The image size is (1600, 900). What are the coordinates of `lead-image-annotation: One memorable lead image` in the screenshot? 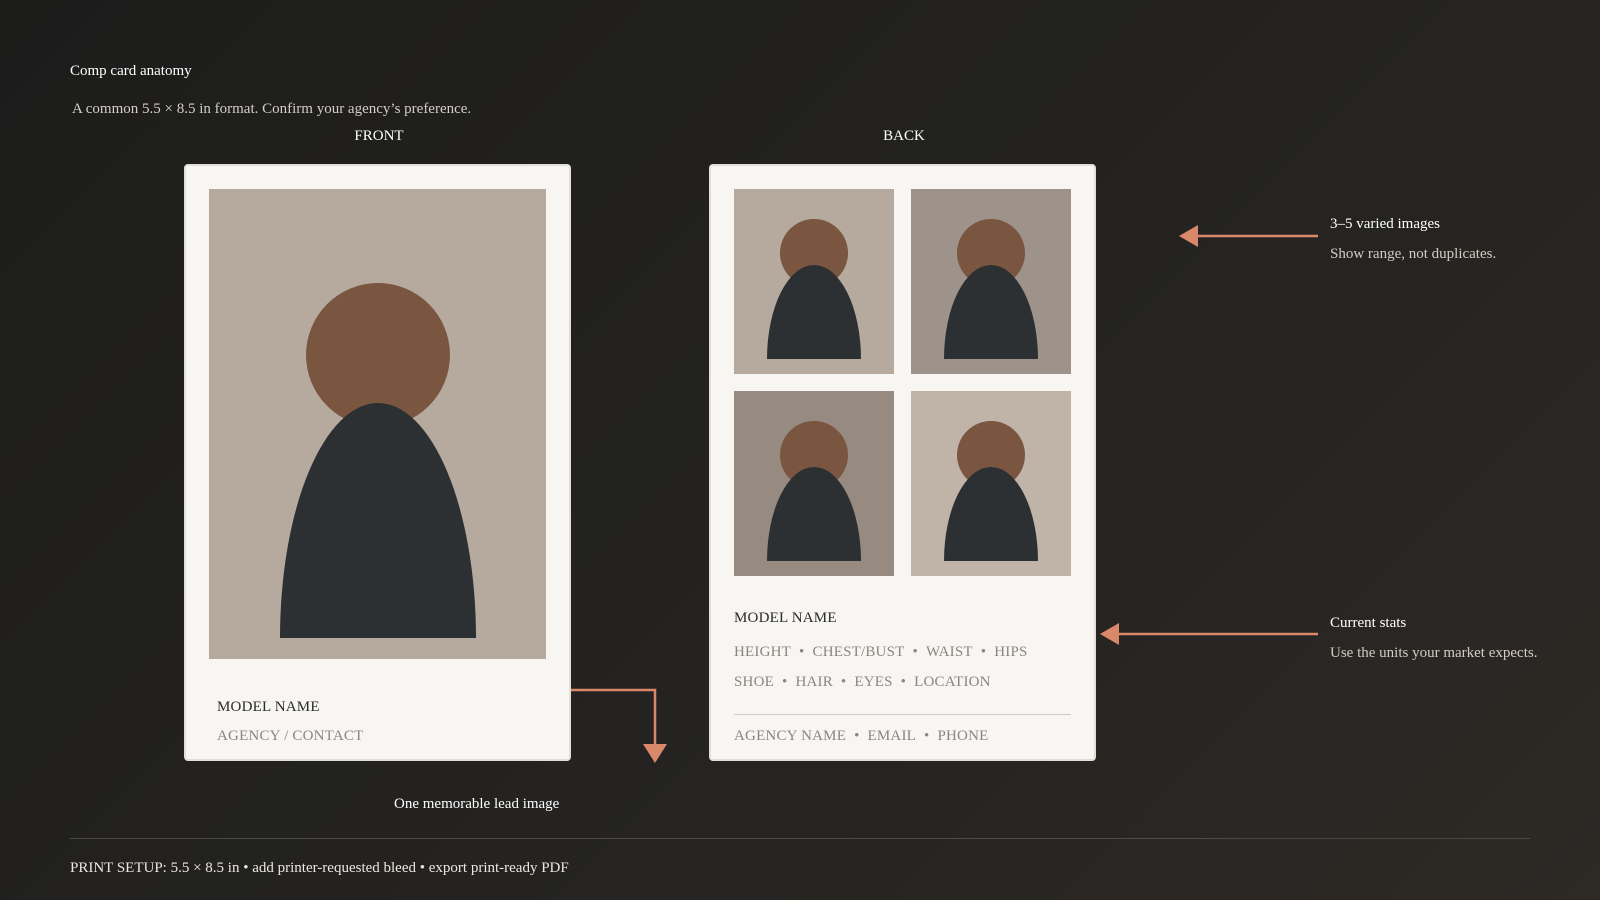 It's located at (477, 804).